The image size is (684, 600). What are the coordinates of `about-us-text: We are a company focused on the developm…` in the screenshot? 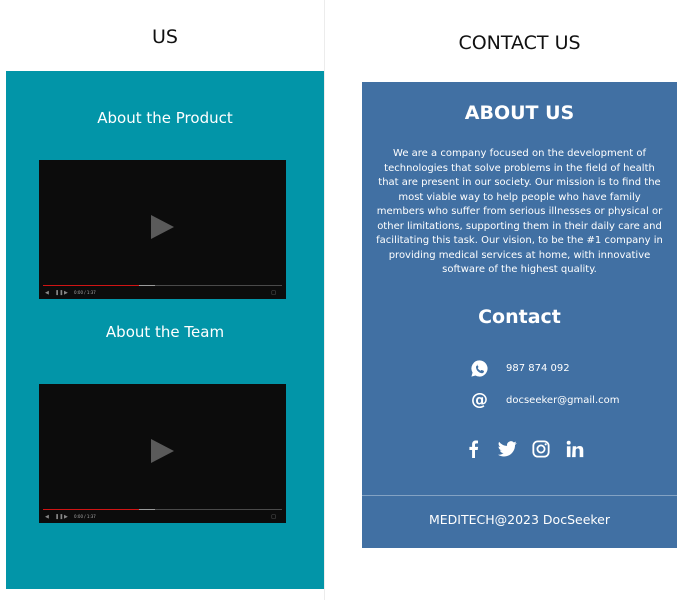 It's located at (519, 211).